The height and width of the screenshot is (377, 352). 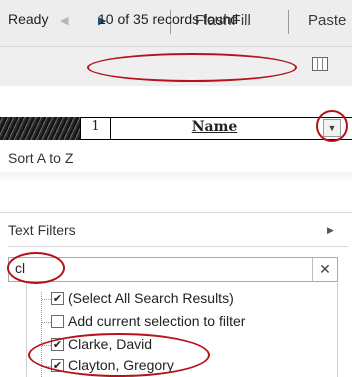 What do you see at coordinates (178, 246) in the screenshot?
I see `menu-divider` at bounding box center [178, 246].